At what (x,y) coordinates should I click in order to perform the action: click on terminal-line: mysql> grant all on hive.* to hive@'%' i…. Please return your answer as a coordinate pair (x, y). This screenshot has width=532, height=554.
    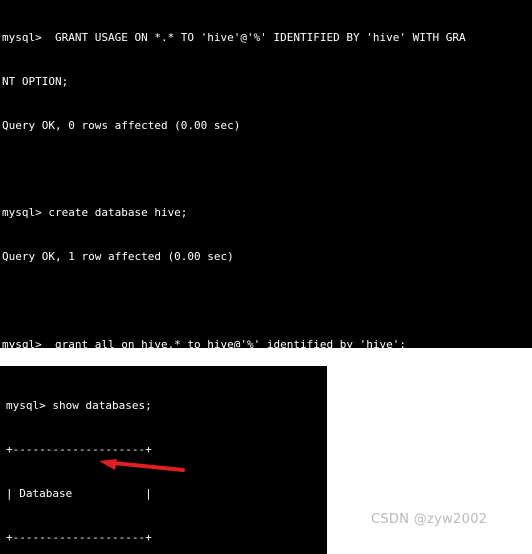
    Looking at the image, I should click on (204, 342).